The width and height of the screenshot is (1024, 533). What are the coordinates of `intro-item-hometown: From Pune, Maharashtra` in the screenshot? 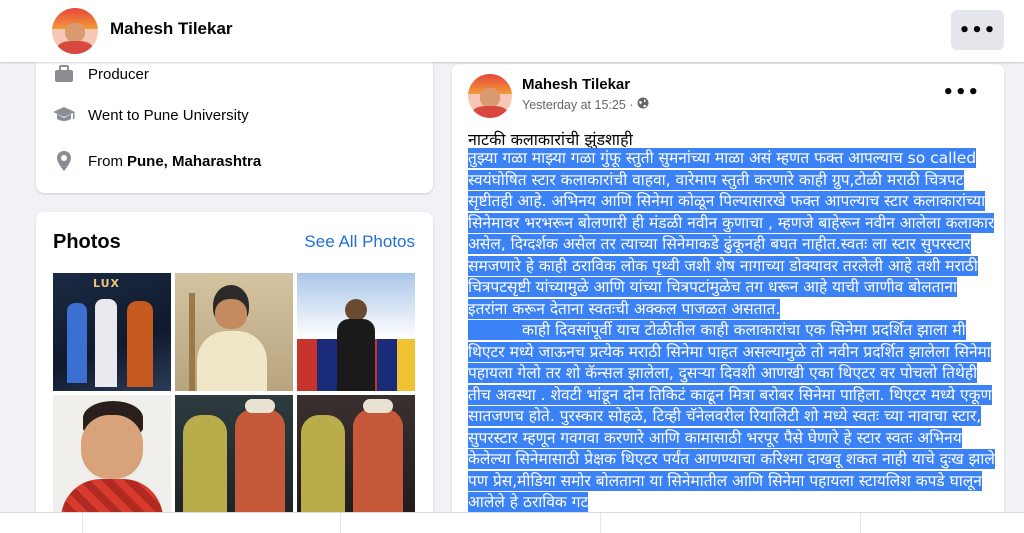 It's located at (156, 161).